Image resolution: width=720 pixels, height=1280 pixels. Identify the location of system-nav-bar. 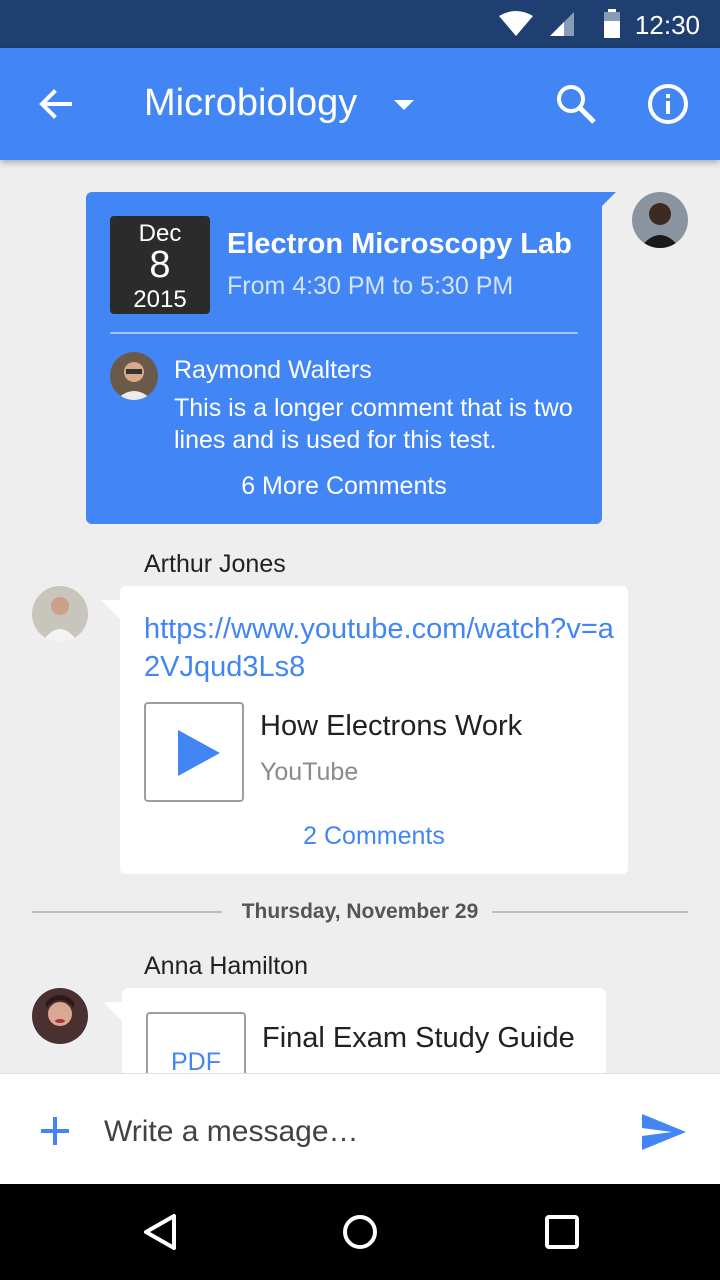
(360, 1232).